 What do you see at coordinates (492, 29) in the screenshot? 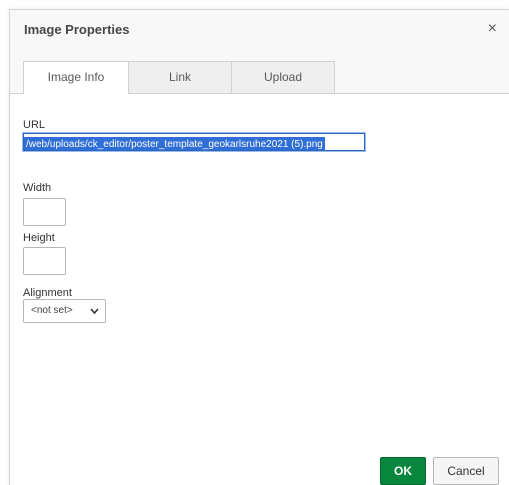
I see `close-icon: ×` at bounding box center [492, 29].